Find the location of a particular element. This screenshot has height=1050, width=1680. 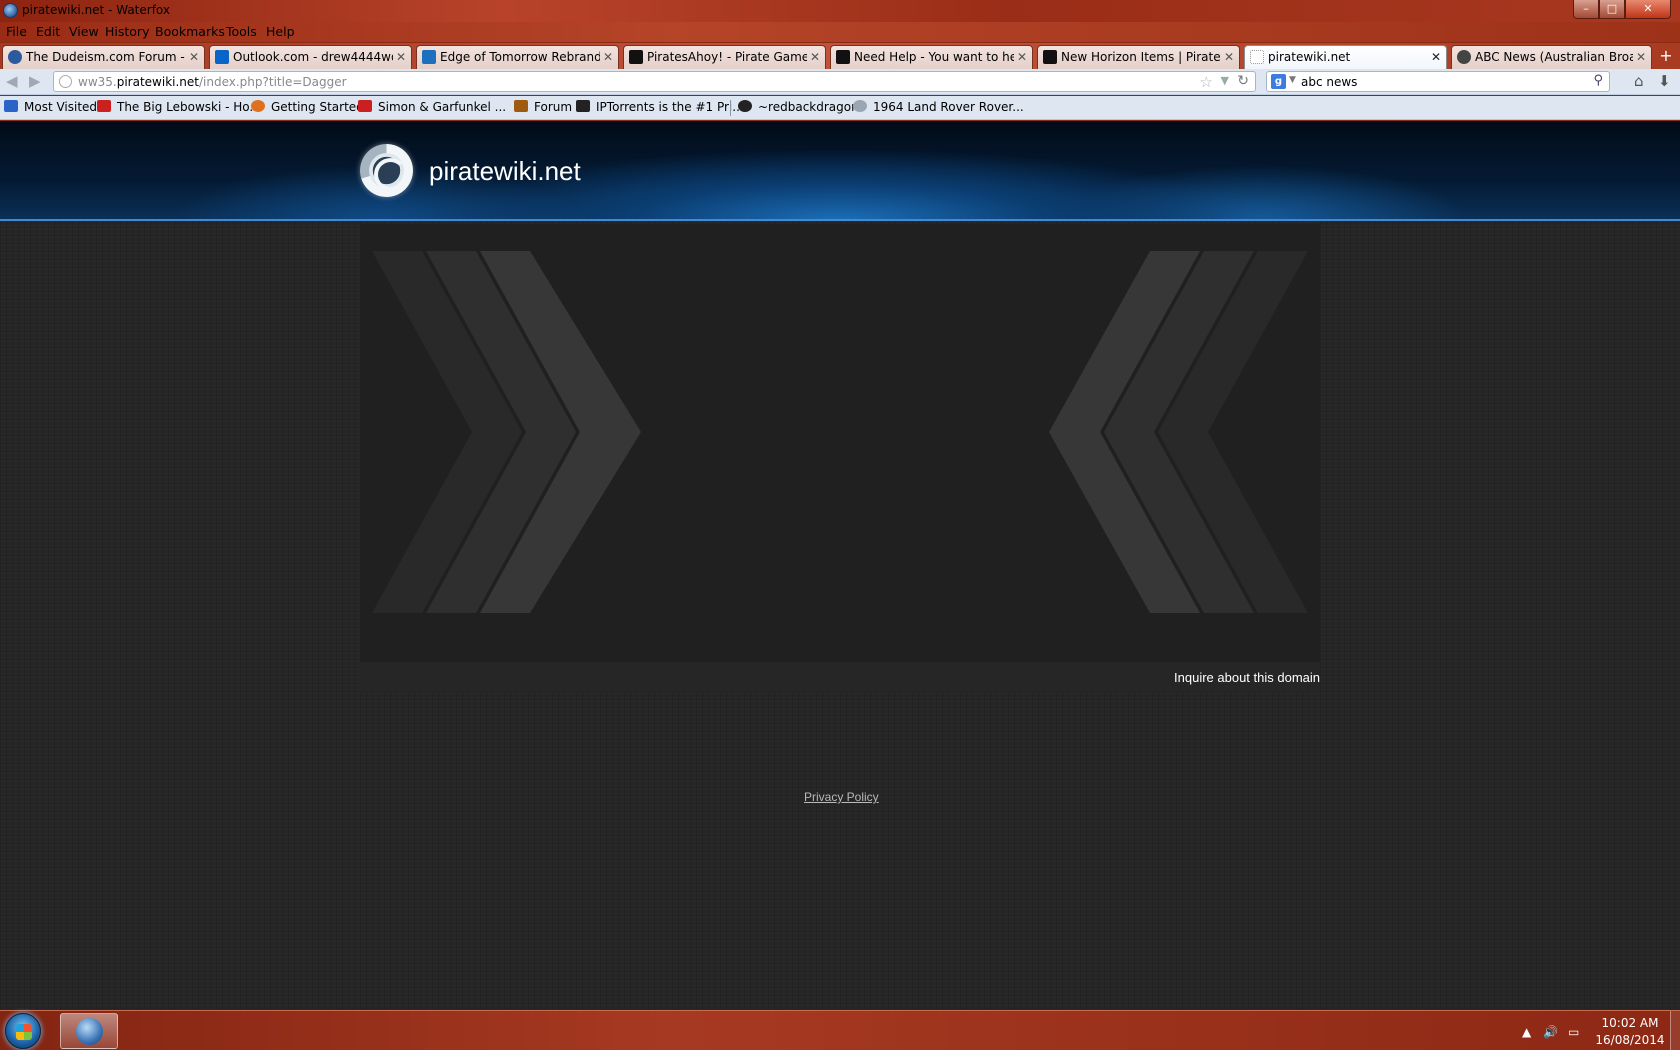

window-title: piratewiki.net - Waterfox is located at coordinates (96, 10).